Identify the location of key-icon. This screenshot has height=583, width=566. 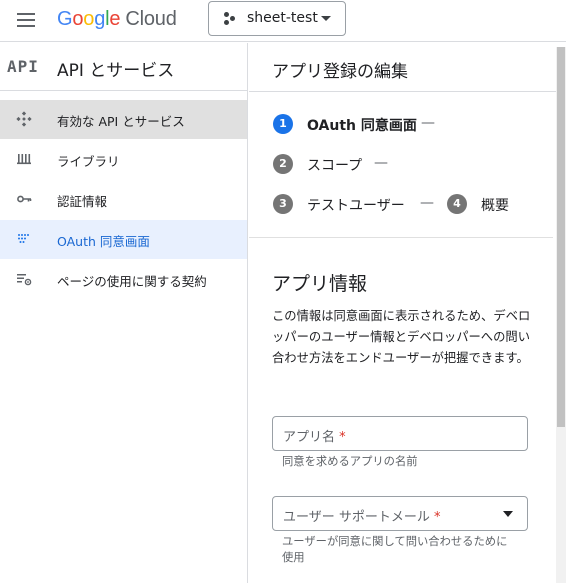
(24, 199).